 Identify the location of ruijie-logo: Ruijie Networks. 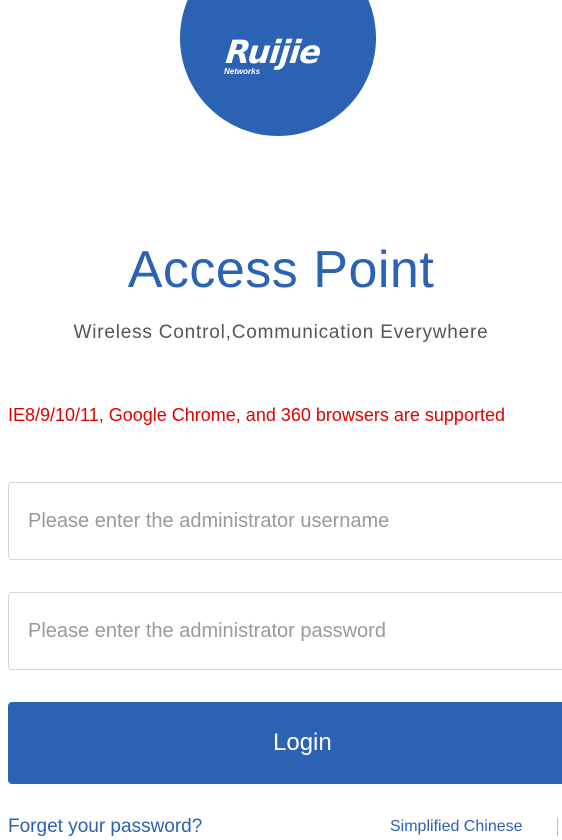
(285, 58).